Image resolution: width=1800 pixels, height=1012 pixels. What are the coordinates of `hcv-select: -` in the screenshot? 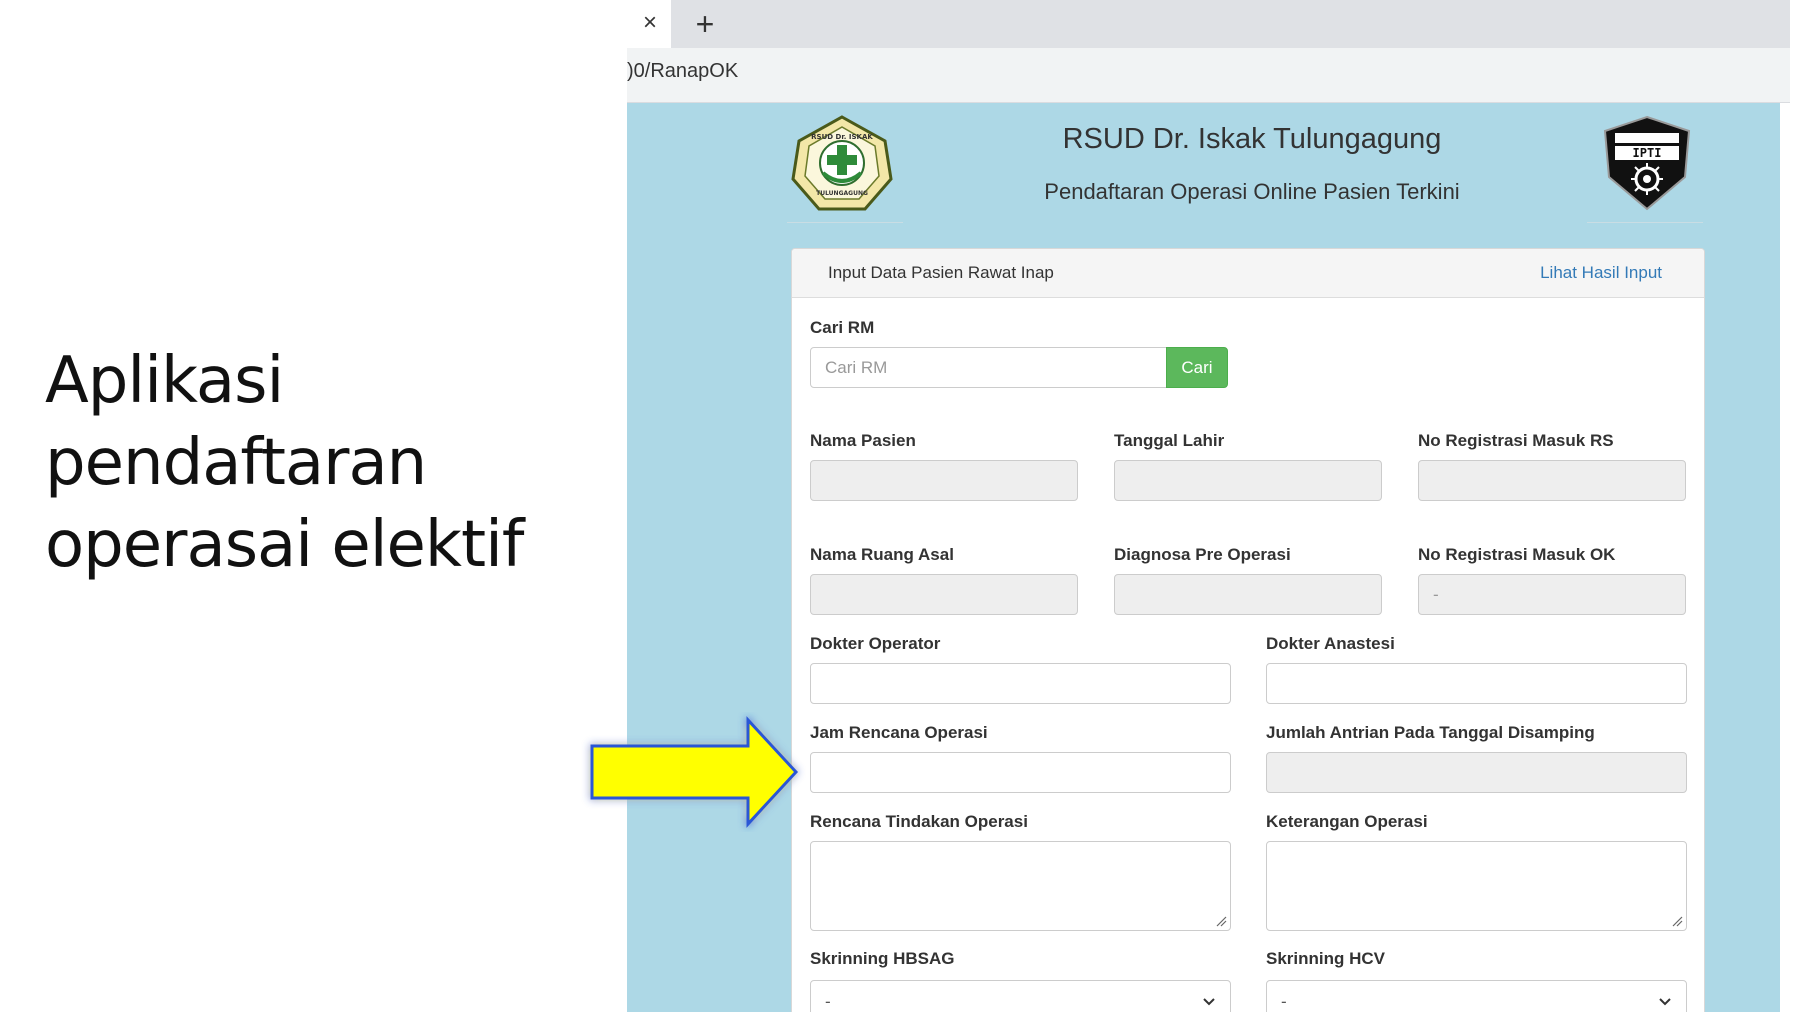 It's located at (1476, 996).